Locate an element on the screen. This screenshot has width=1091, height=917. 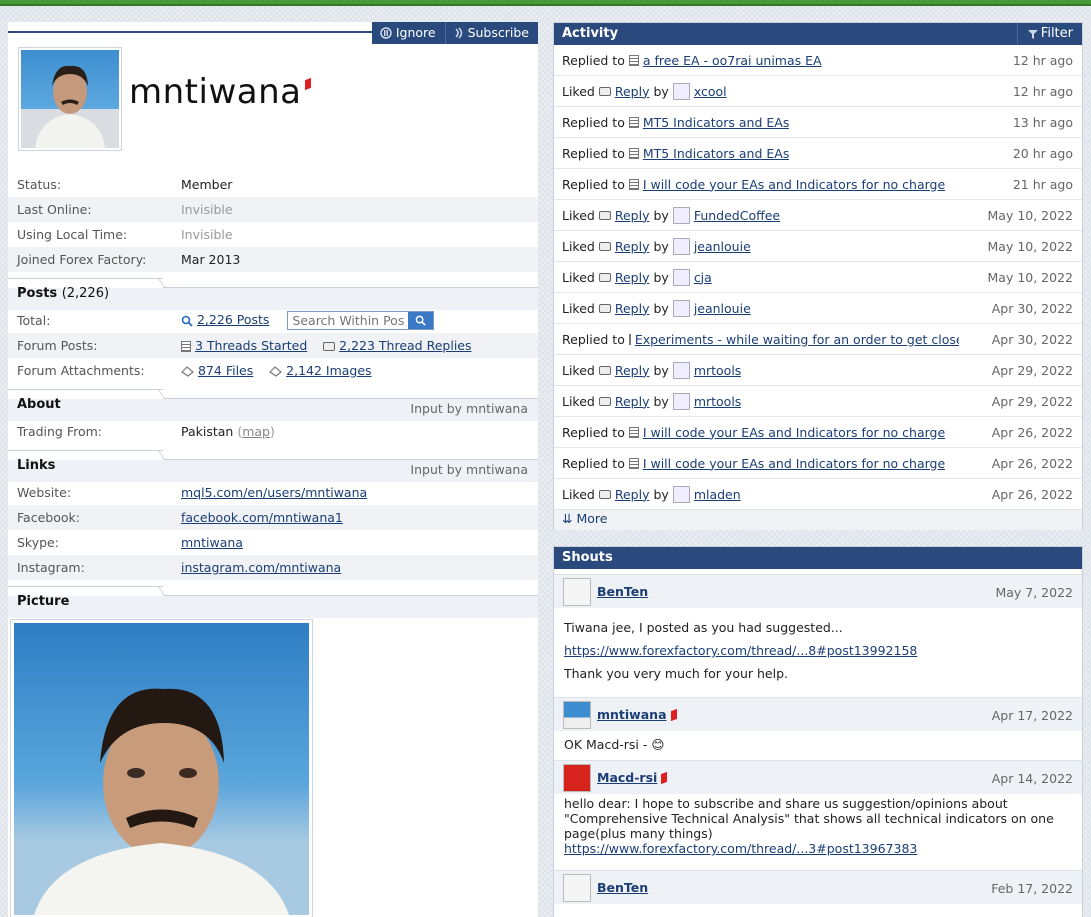
shout-author: mntiwana is located at coordinates (632, 714).